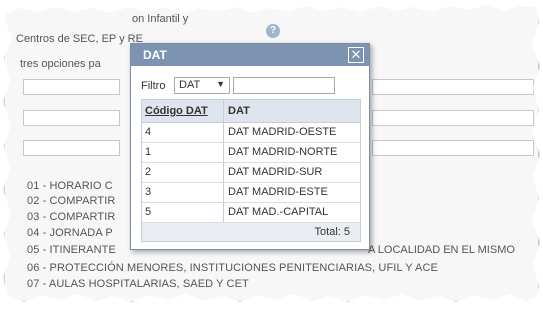  Describe the element at coordinates (160, 19) in the screenshot. I see `bg-top-fragment: on Infantil y` at that location.